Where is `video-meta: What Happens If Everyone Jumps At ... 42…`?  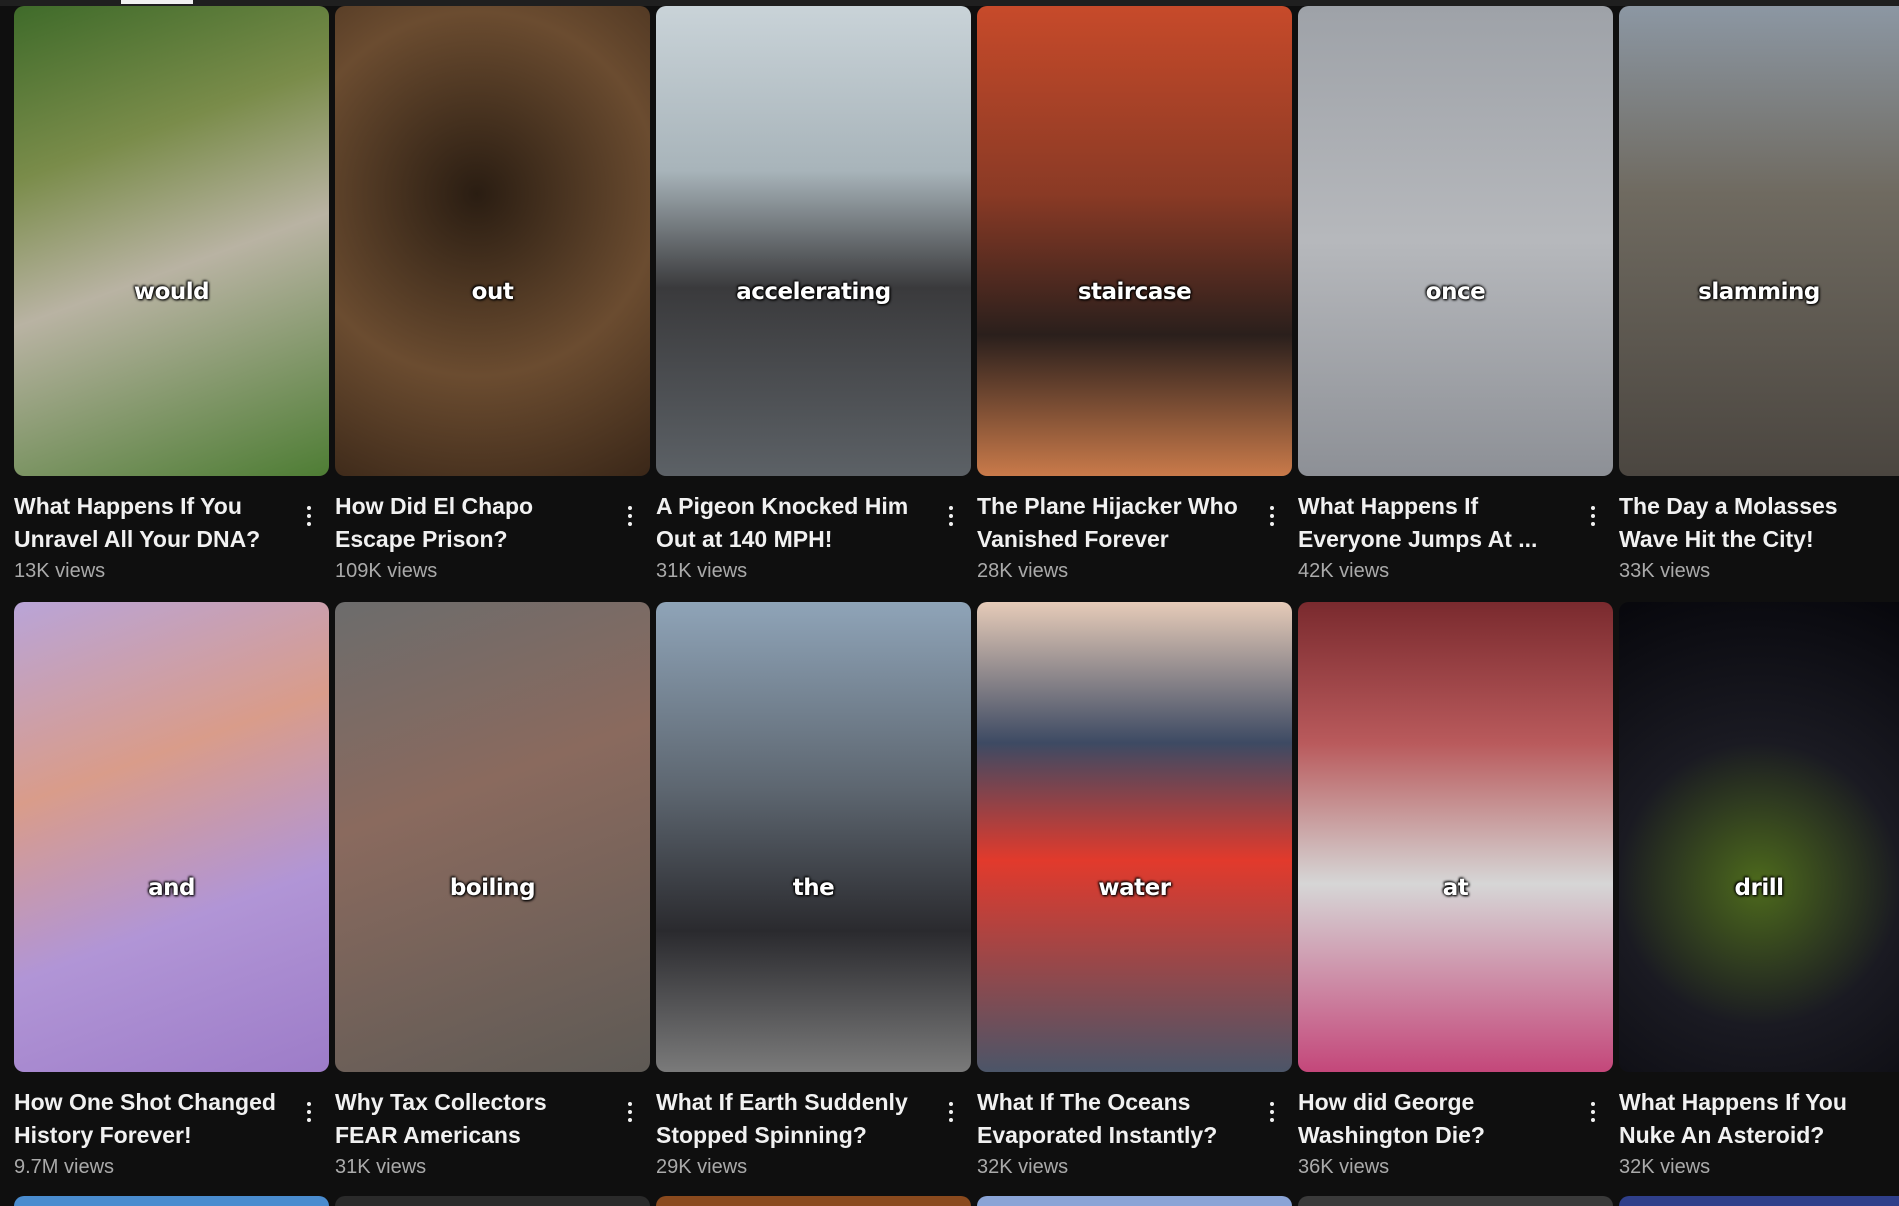
video-meta: What Happens If Everyone Jumps At ... 42… is located at coordinates (1455, 529).